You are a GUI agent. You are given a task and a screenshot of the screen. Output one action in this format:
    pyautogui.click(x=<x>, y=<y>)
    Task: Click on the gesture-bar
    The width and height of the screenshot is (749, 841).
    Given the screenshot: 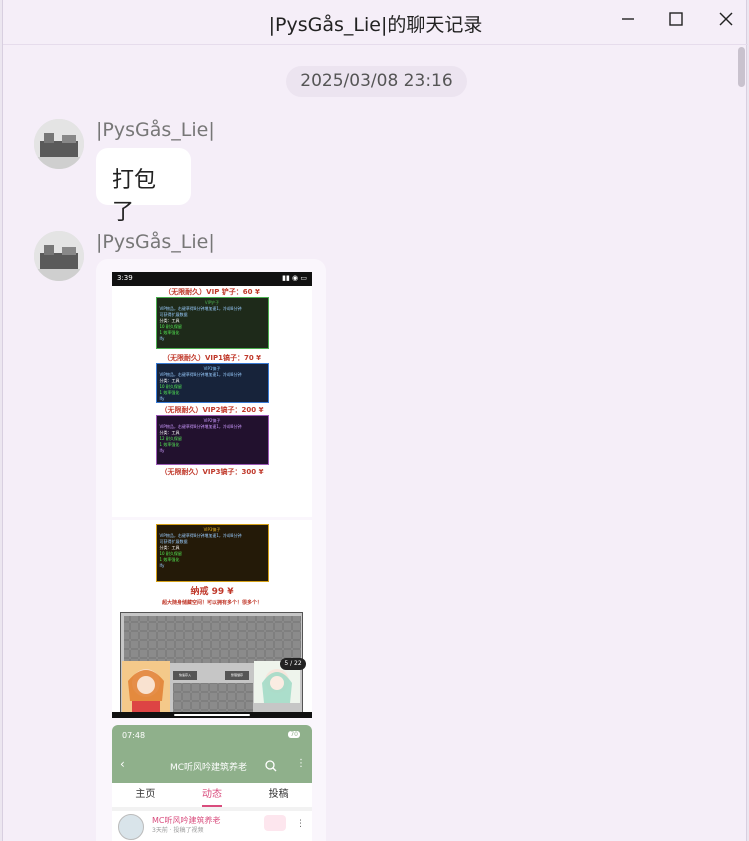 What is the action you would take?
    pyautogui.click(x=212, y=715)
    